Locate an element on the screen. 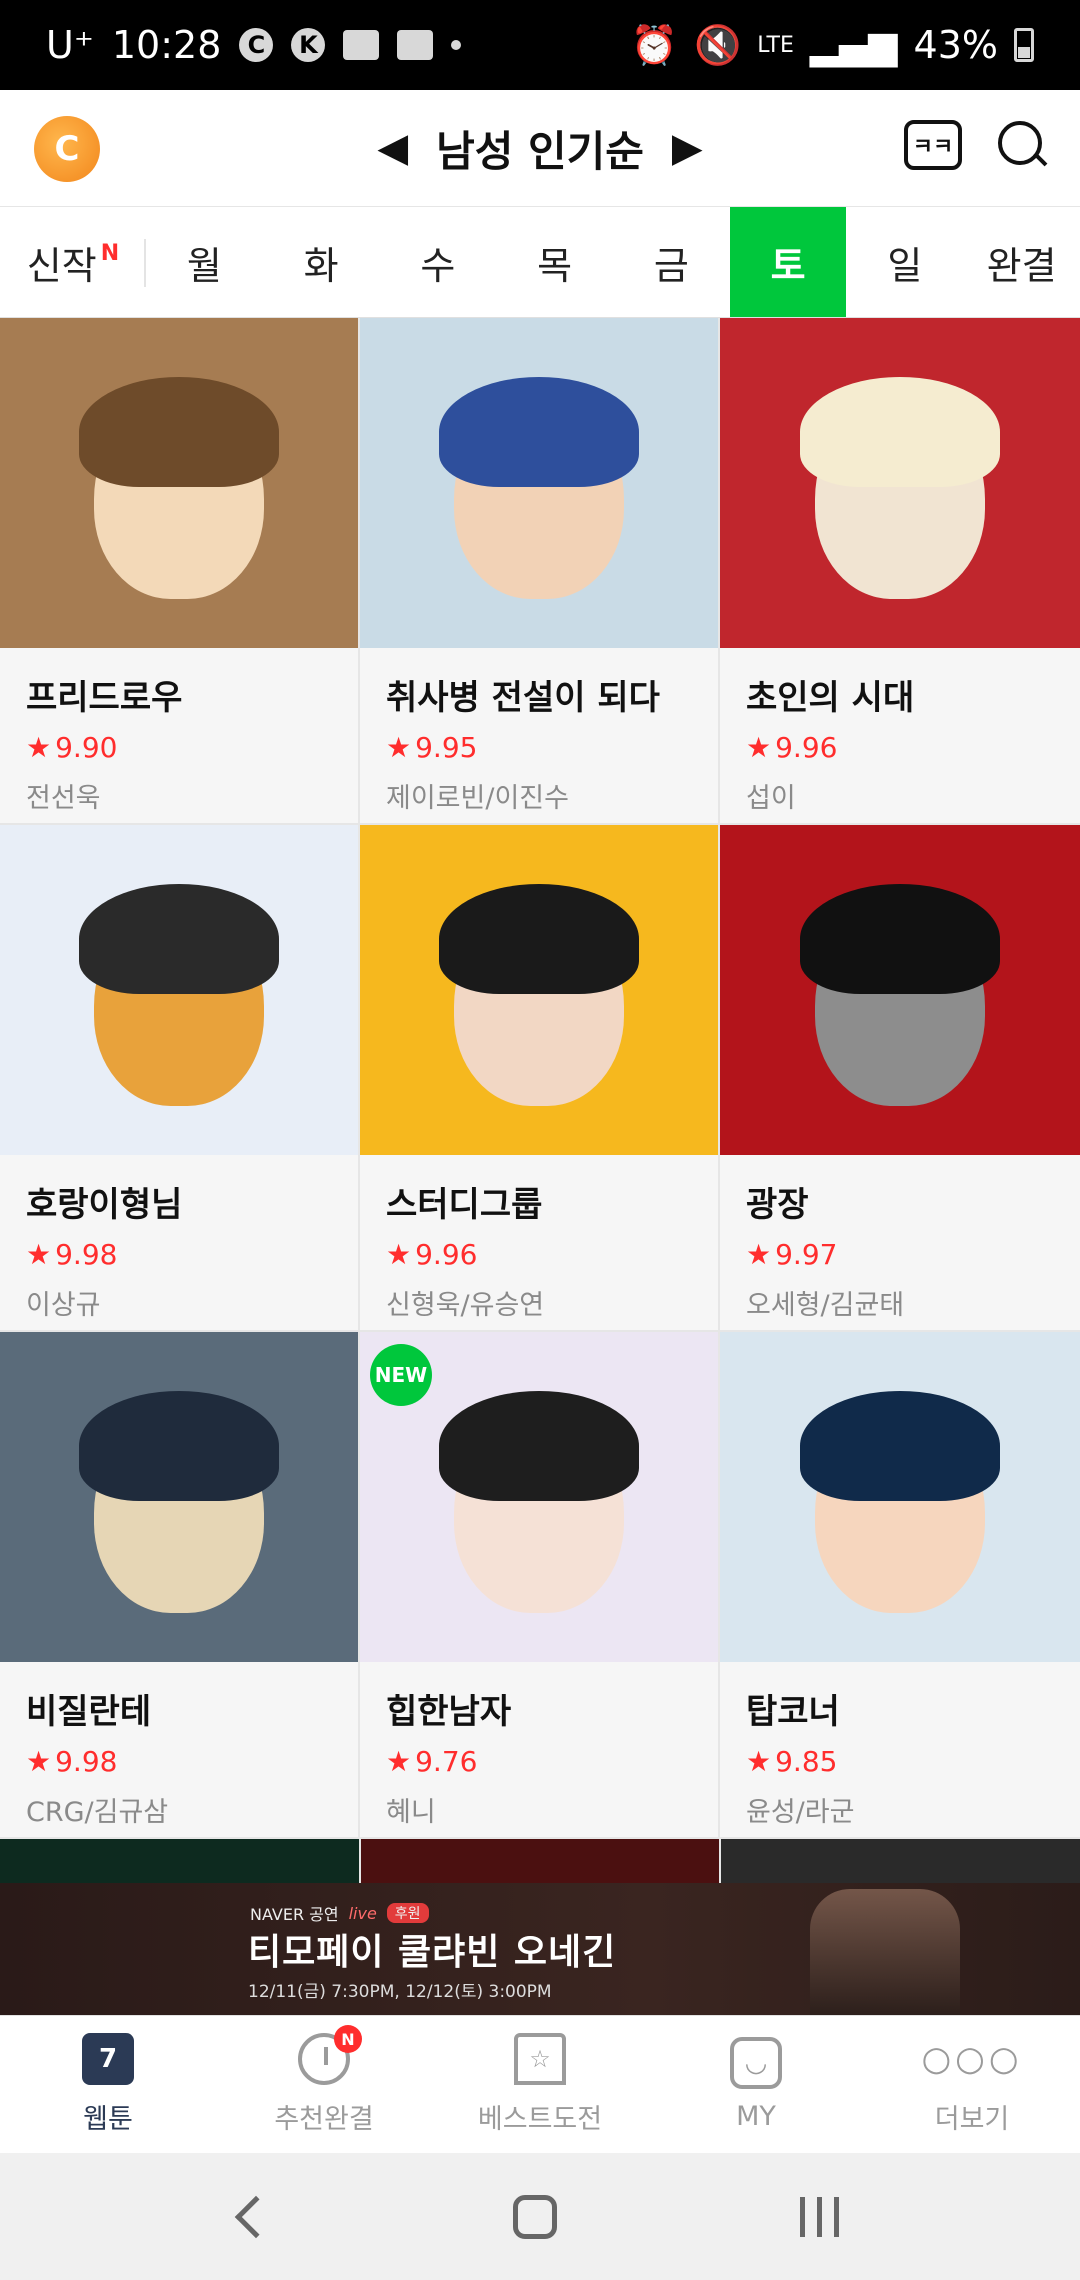  nav-recommended: N 추천완결 is located at coordinates (324, 2084).